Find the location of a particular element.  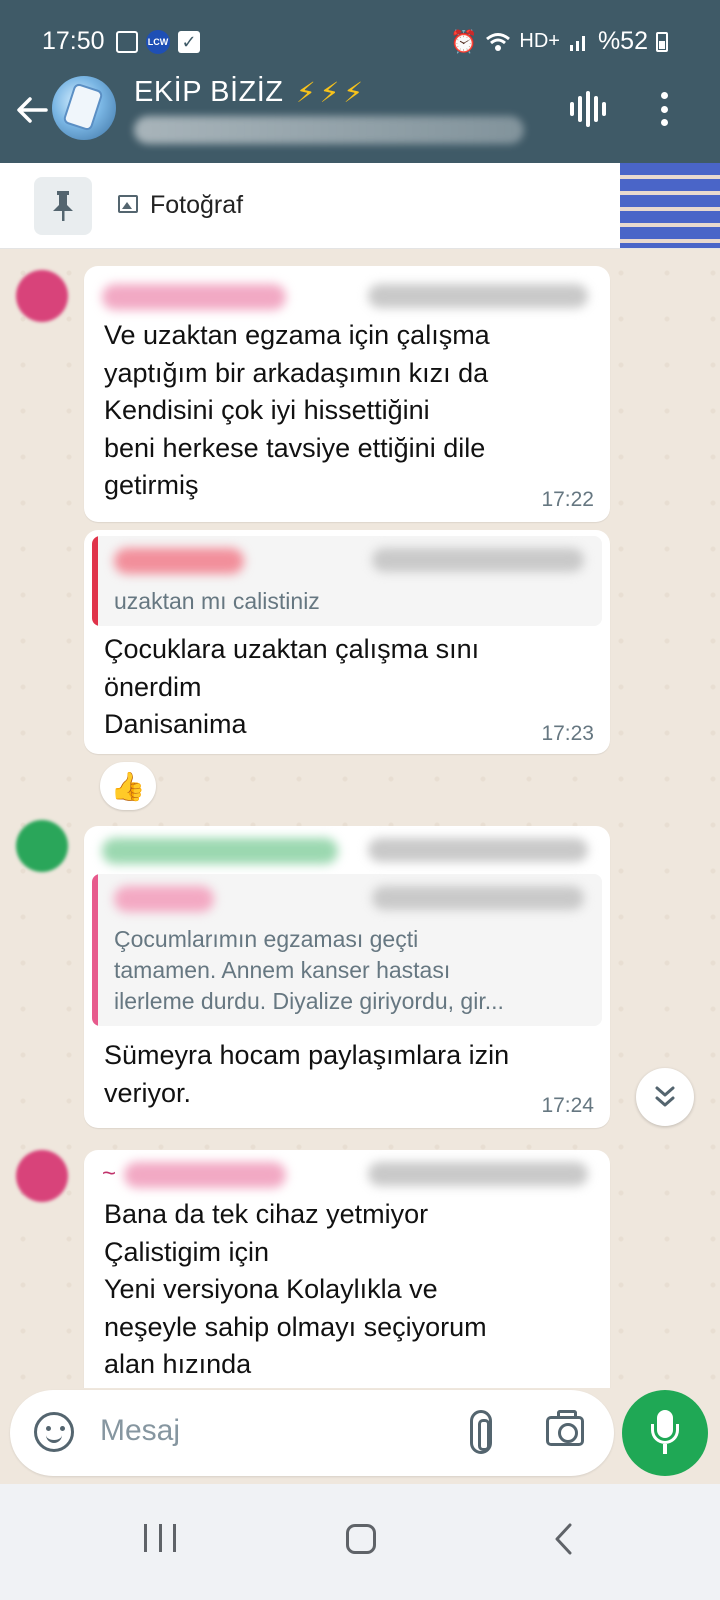

back-arrow-icon is located at coordinates (32, 110).